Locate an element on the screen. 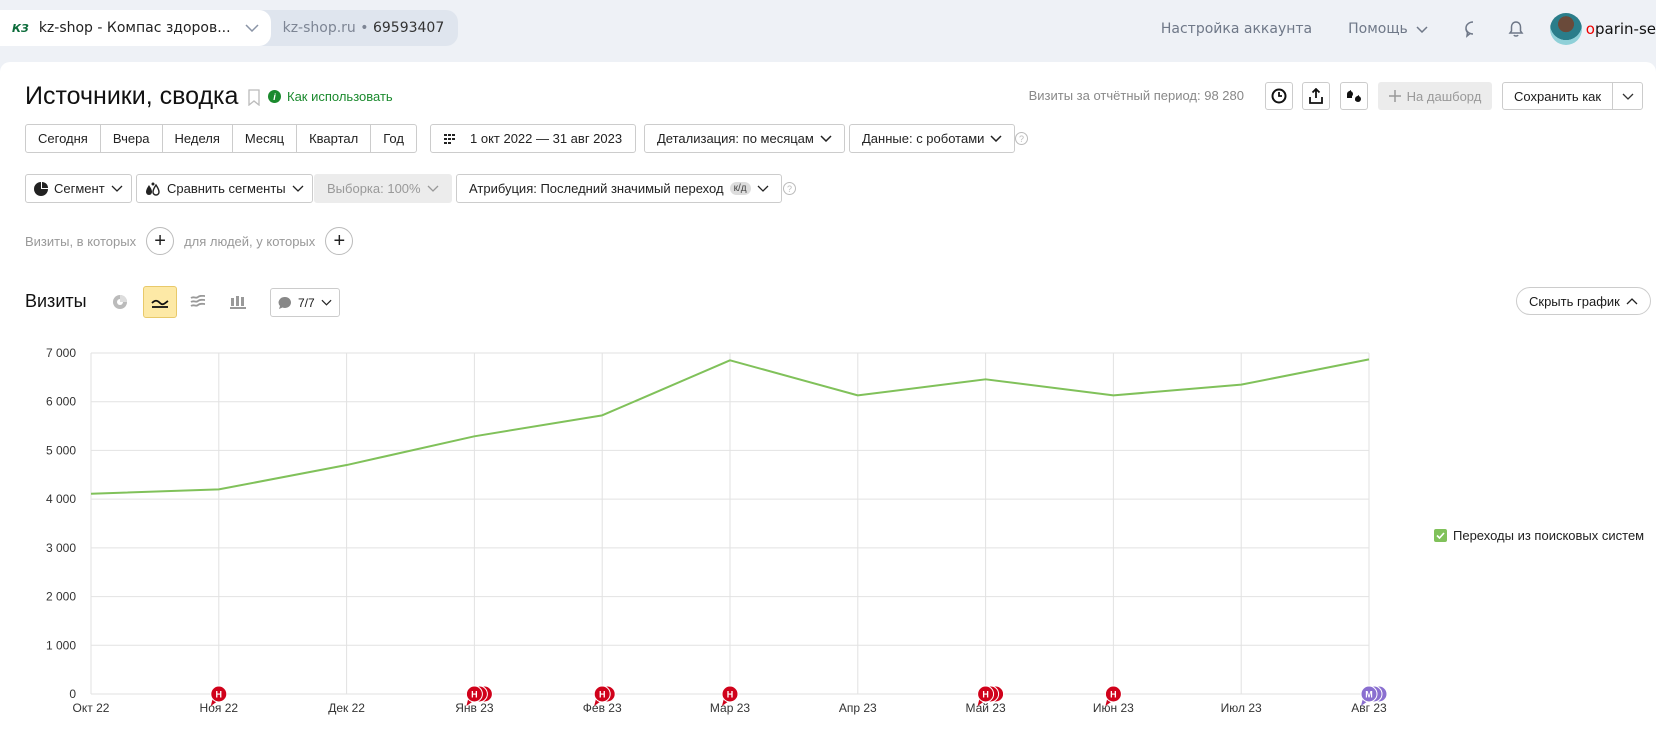  y-tick-label: 6 000 is located at coordinates (61, 402).